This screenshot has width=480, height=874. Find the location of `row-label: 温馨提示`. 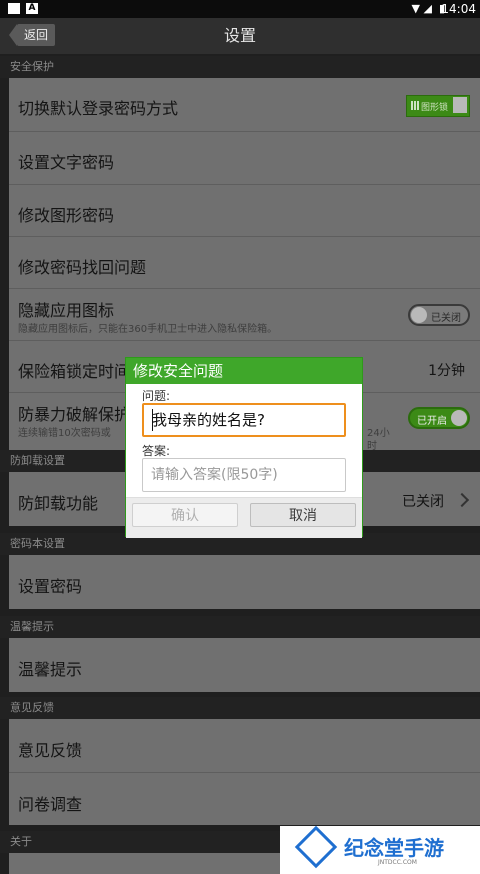

row-label: 温馨提示 is located at coordinates (50, 669).